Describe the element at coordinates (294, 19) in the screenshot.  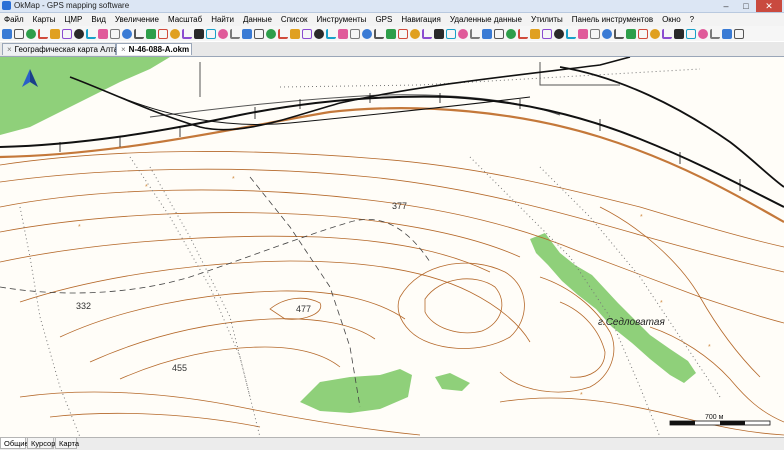
I see `menu-list: Список` at that location.